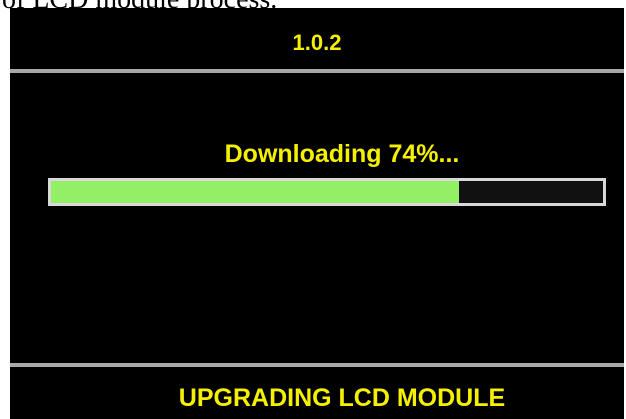 This screenshot has width=626, height=419. I want to click on progress-fill, so click(255, 192).